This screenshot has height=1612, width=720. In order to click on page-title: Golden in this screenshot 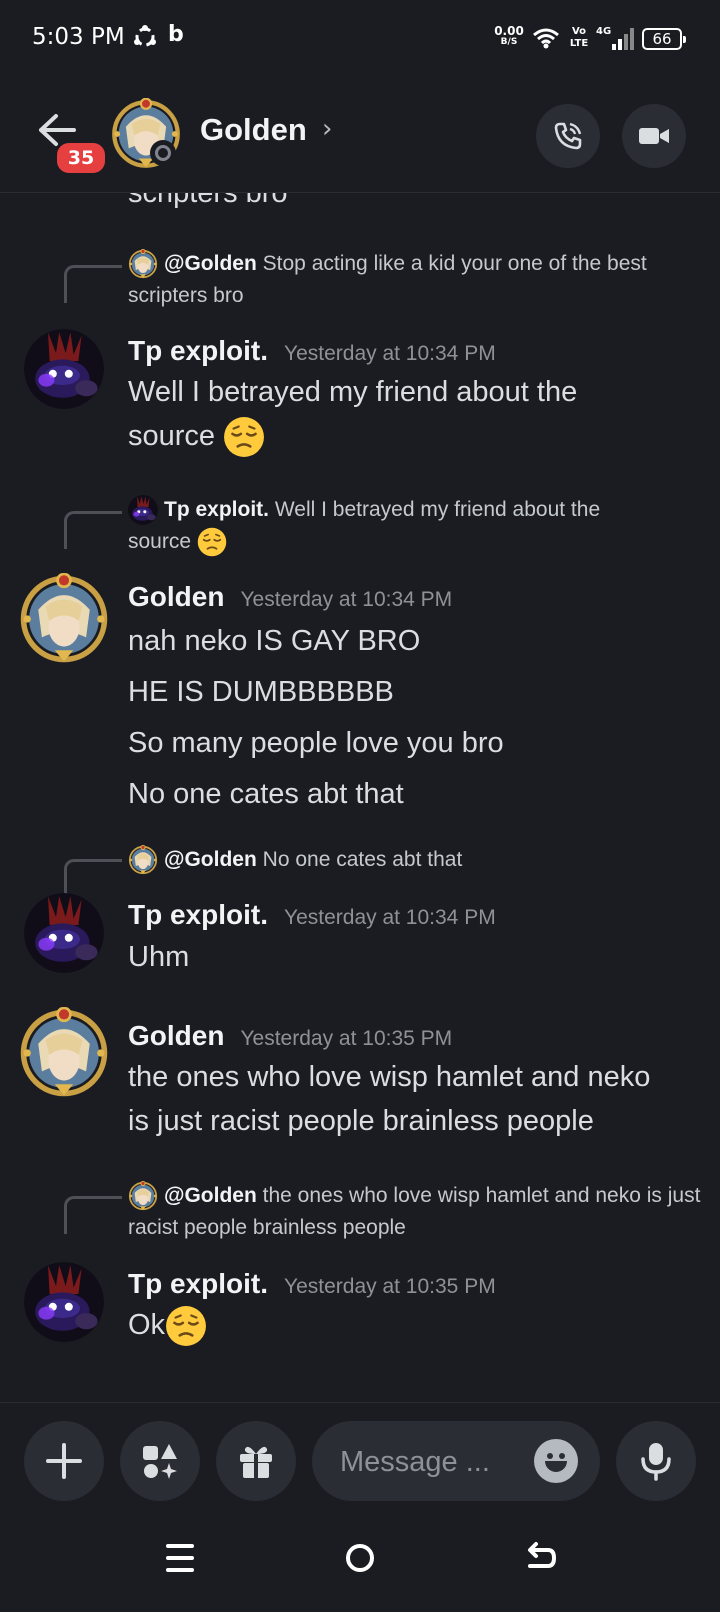, I will do `click(253, 130)`.